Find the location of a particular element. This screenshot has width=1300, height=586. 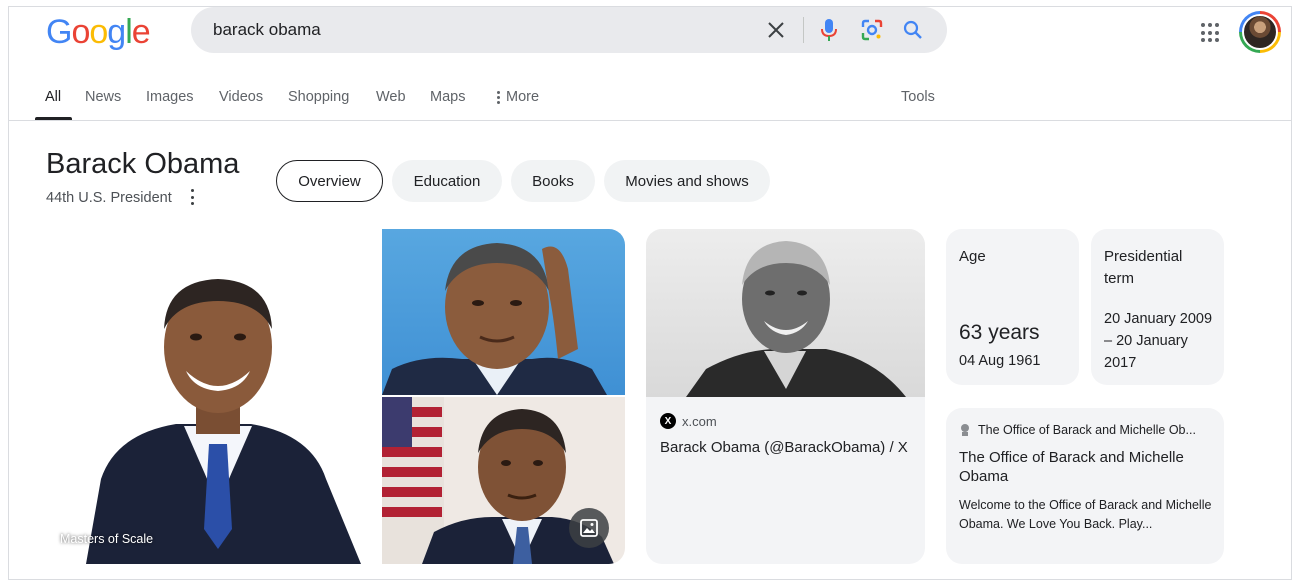

search-bar is located at coordinates (569, 30).